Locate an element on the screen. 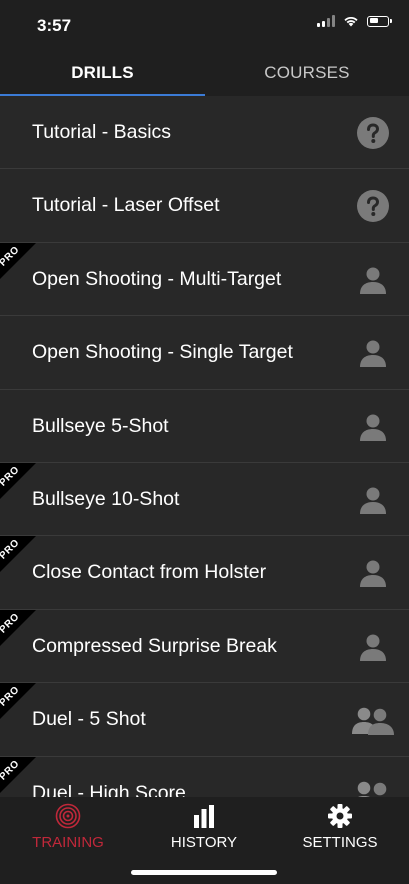 The image size is (409, 884). tab-courses: COURSES is located at coordinates (307, 73).